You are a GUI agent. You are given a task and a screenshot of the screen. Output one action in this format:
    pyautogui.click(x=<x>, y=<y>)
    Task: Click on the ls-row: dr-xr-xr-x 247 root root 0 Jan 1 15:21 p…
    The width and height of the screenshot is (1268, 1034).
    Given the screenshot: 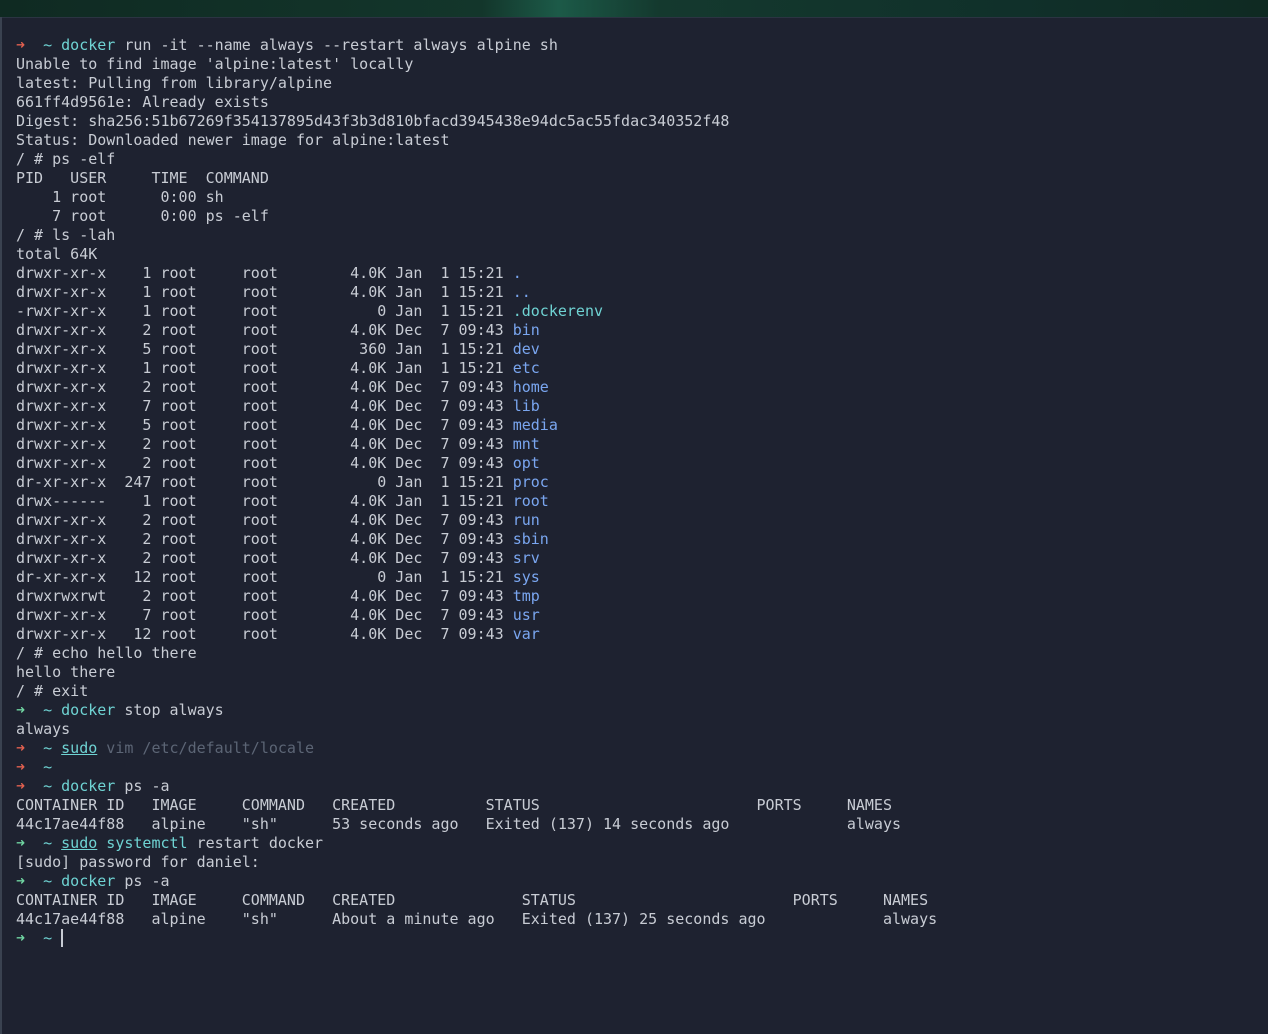 What is the action you would take?
    pyautogui.click(x=636, y=482)
    